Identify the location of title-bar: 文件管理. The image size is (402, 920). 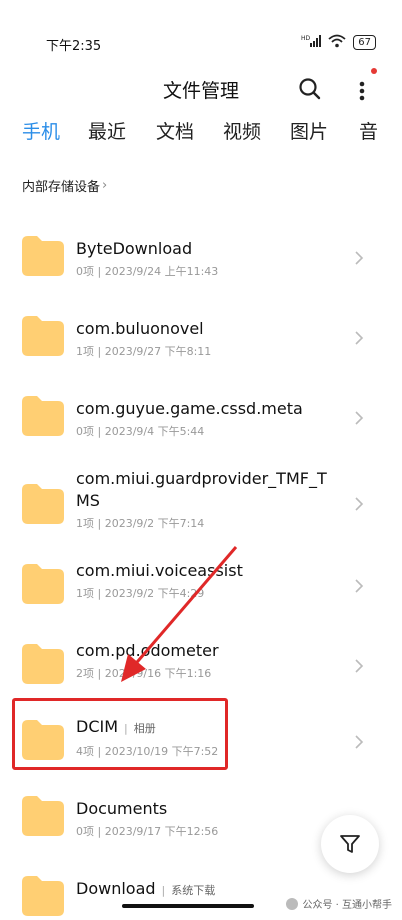
(201, 90).